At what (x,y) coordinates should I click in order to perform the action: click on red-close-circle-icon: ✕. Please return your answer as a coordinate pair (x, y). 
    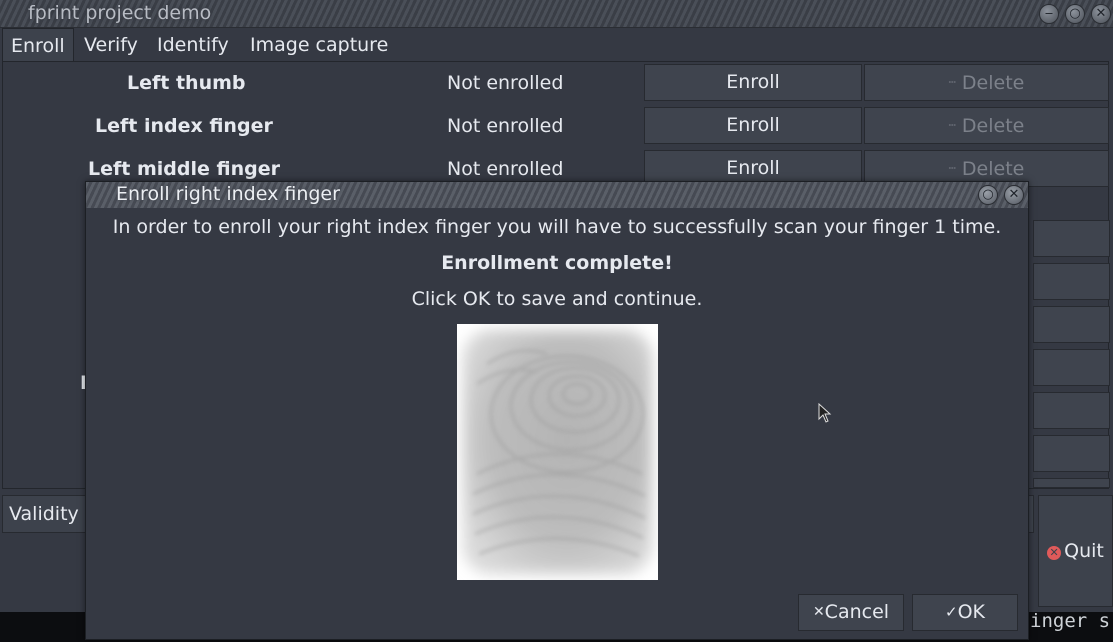
    Looking at the image, I should click on (1054, 553).